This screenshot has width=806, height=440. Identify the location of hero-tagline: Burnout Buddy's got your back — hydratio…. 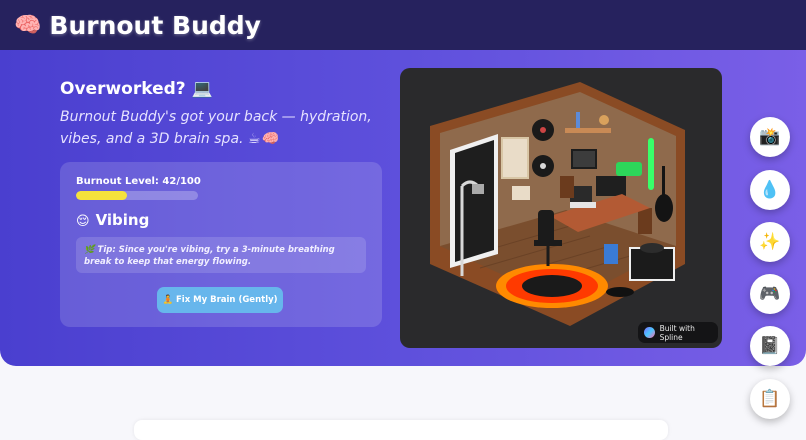
(216, 128).